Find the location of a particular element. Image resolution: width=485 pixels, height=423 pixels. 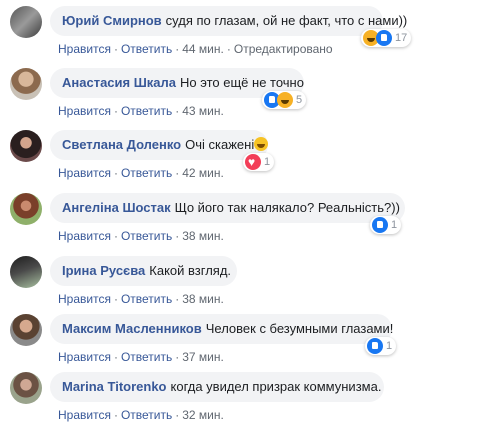

reactions-badge: 5 is located at coordinates (284, 100).